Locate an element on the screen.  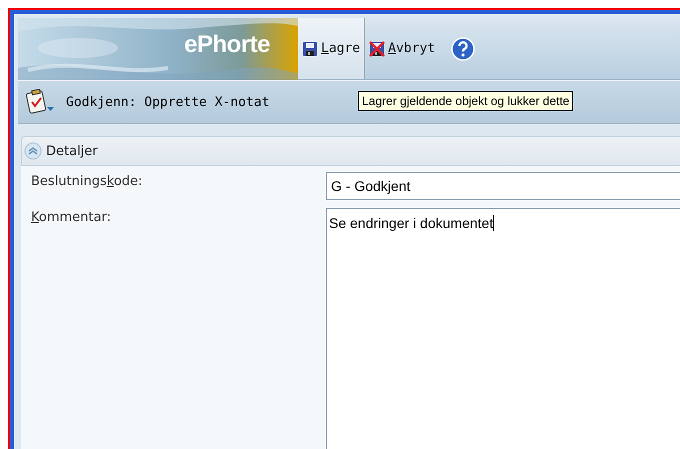
cancel-icon is located at coordinates (377, 48).